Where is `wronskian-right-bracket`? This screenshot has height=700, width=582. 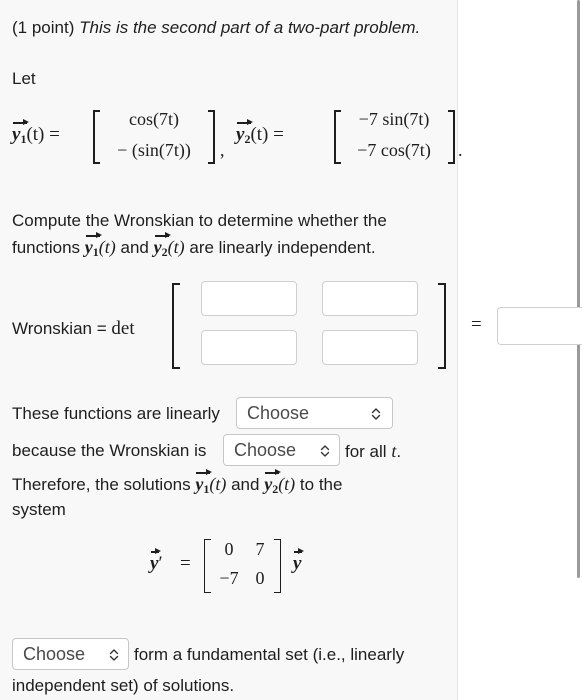
wronskian-right-bracket is located at coordinates (442, 326).